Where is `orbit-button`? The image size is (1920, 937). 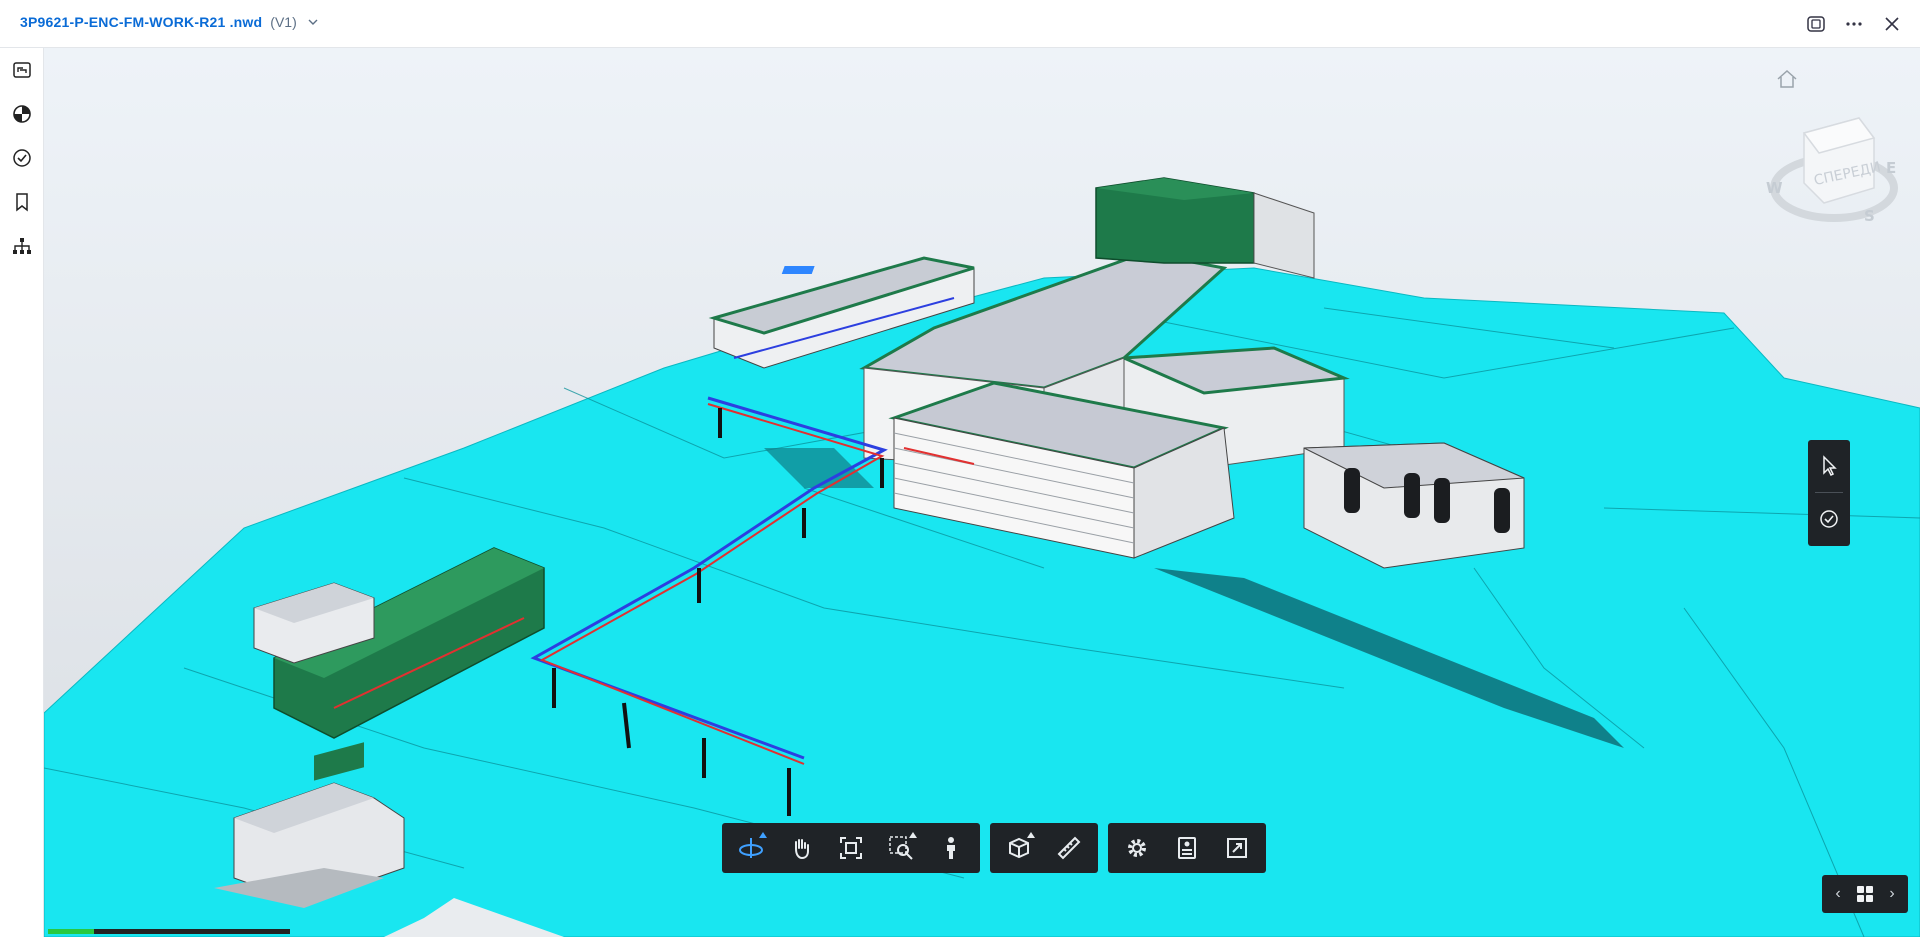
orbit-button is located at coordinates (751, 848).